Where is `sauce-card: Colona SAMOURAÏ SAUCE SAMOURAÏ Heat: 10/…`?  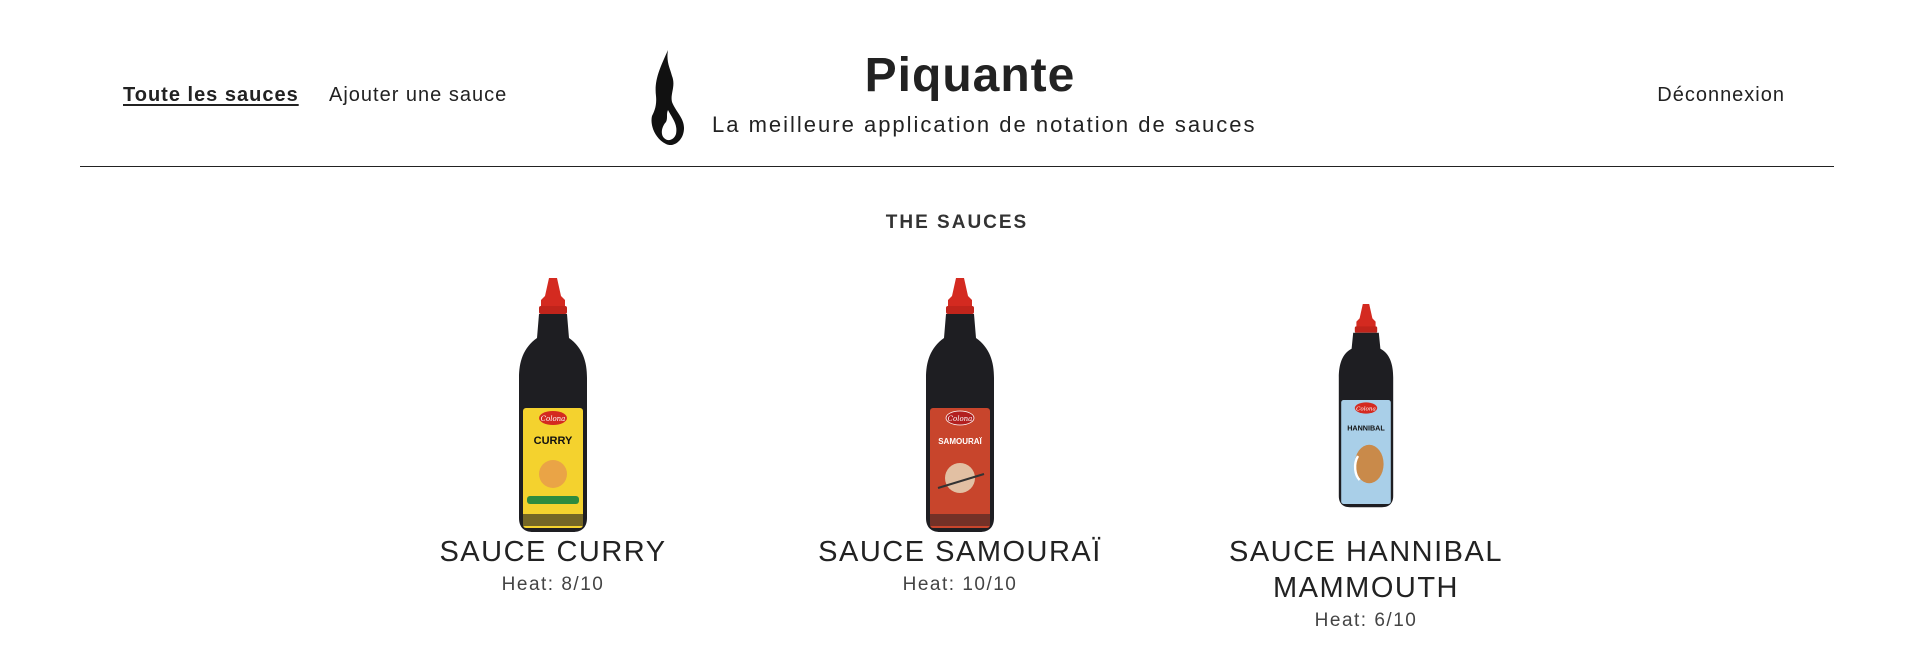 sauce-card: Colona SAMOURAÏ SAUCE SAMOURAÏ Heat: 10/… is located at coordinates (960, 437).